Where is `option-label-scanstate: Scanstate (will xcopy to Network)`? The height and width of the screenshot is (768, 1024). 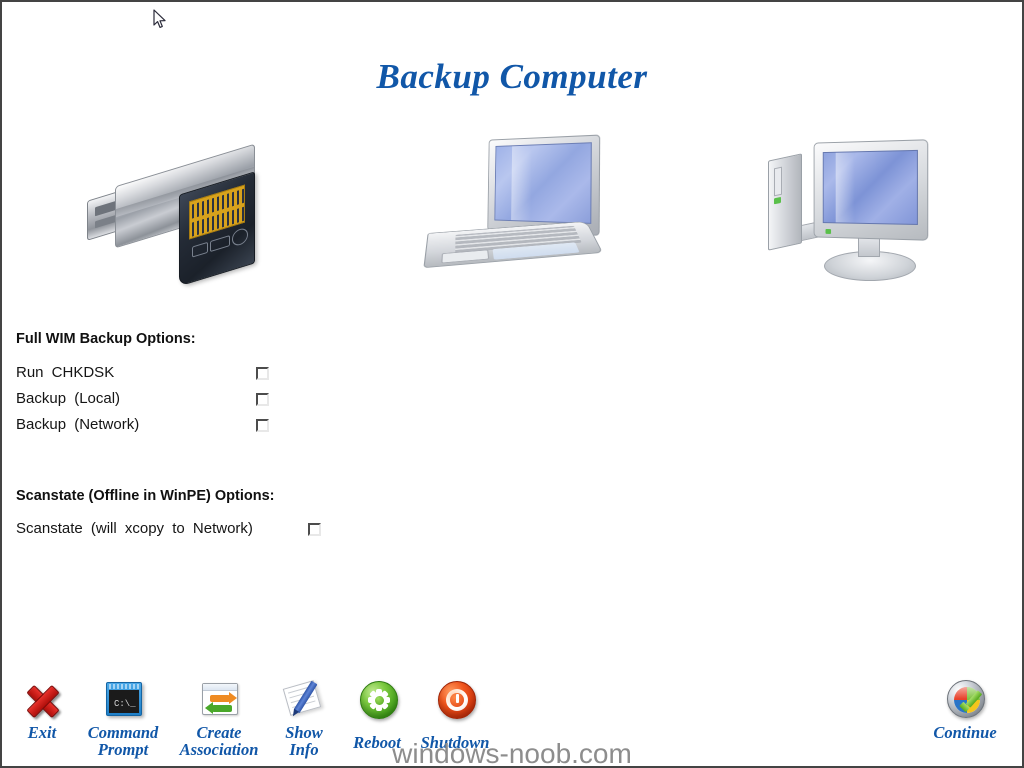 option-label-scanstate: Scanstate (will xcopy to Network) is located at coordinates (134, 528).